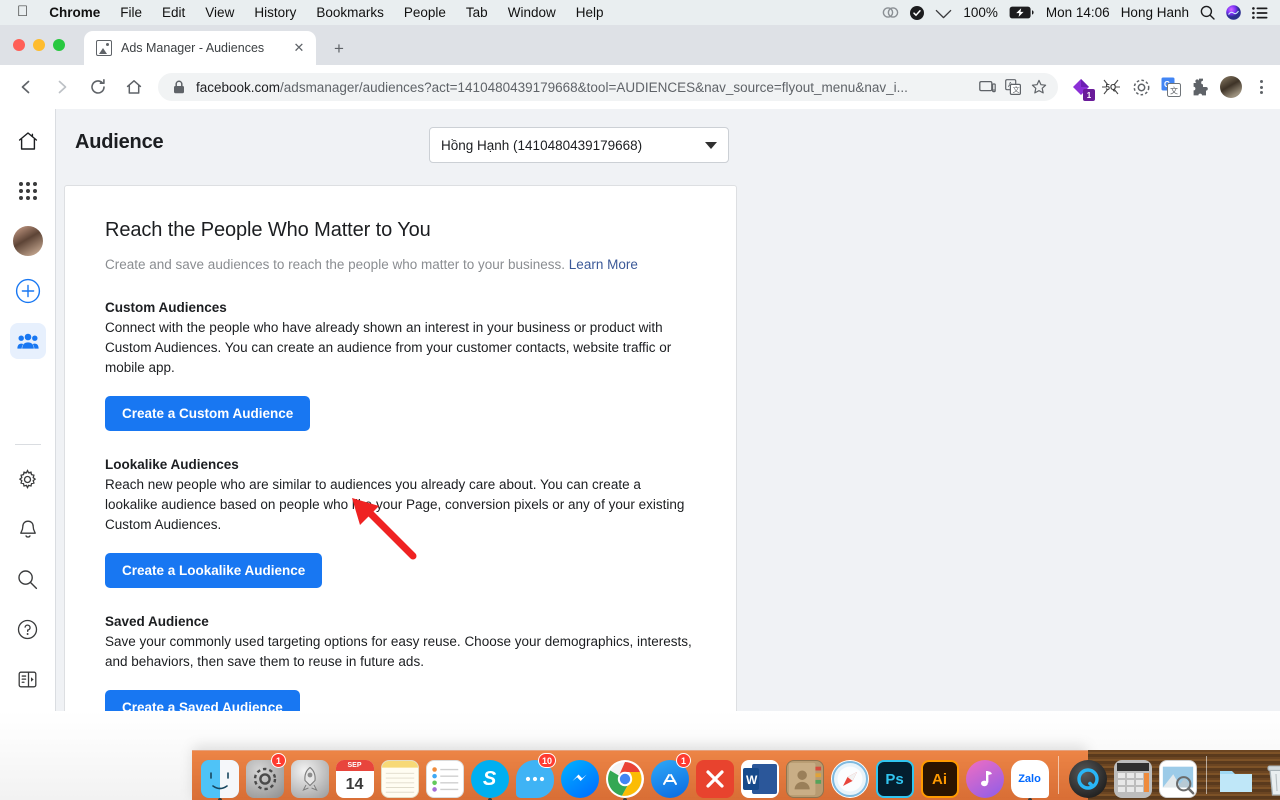 The image size is (1280, 800). I want to click on tab-title: Ads Manager - Audiences, so click(193, 48).